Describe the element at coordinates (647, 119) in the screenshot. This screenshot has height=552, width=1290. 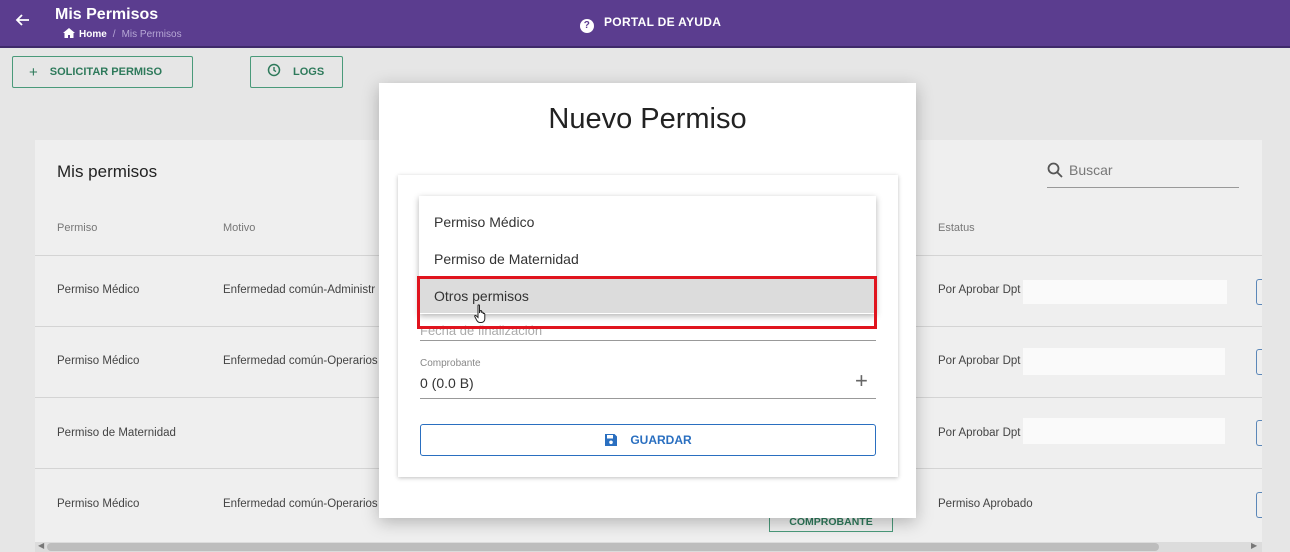
I see `dialog-title: Nuevo Permiso` at that location.